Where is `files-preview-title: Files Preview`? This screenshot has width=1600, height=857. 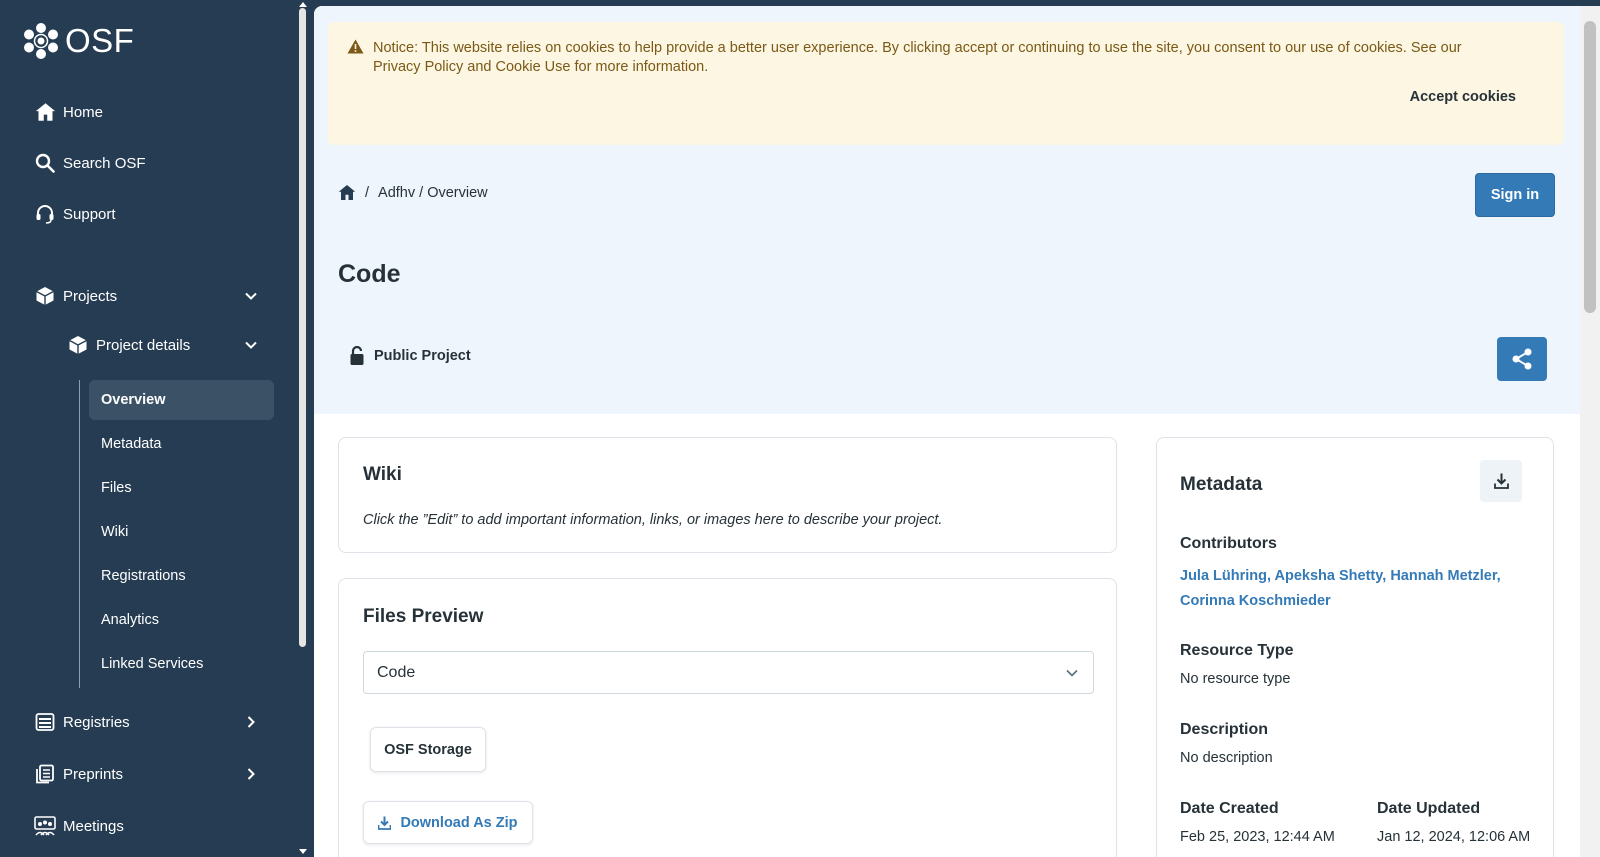
files-preview-title: Files Preview is located at coordinates (423, 616).